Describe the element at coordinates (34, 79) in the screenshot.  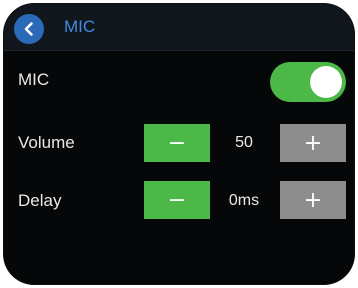
I see `mic-label: MIC` at that location.